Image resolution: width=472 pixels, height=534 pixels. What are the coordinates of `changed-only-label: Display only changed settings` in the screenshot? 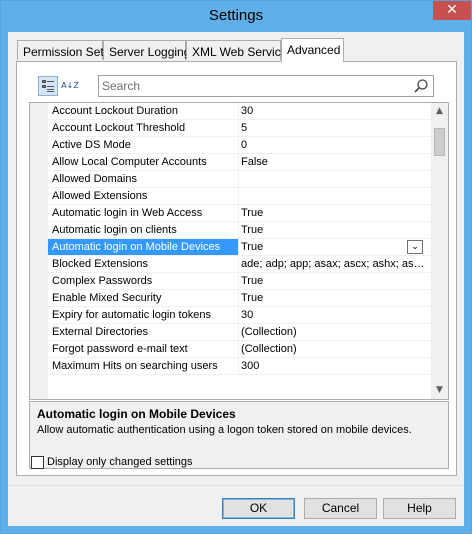 It's located at (120, 462).